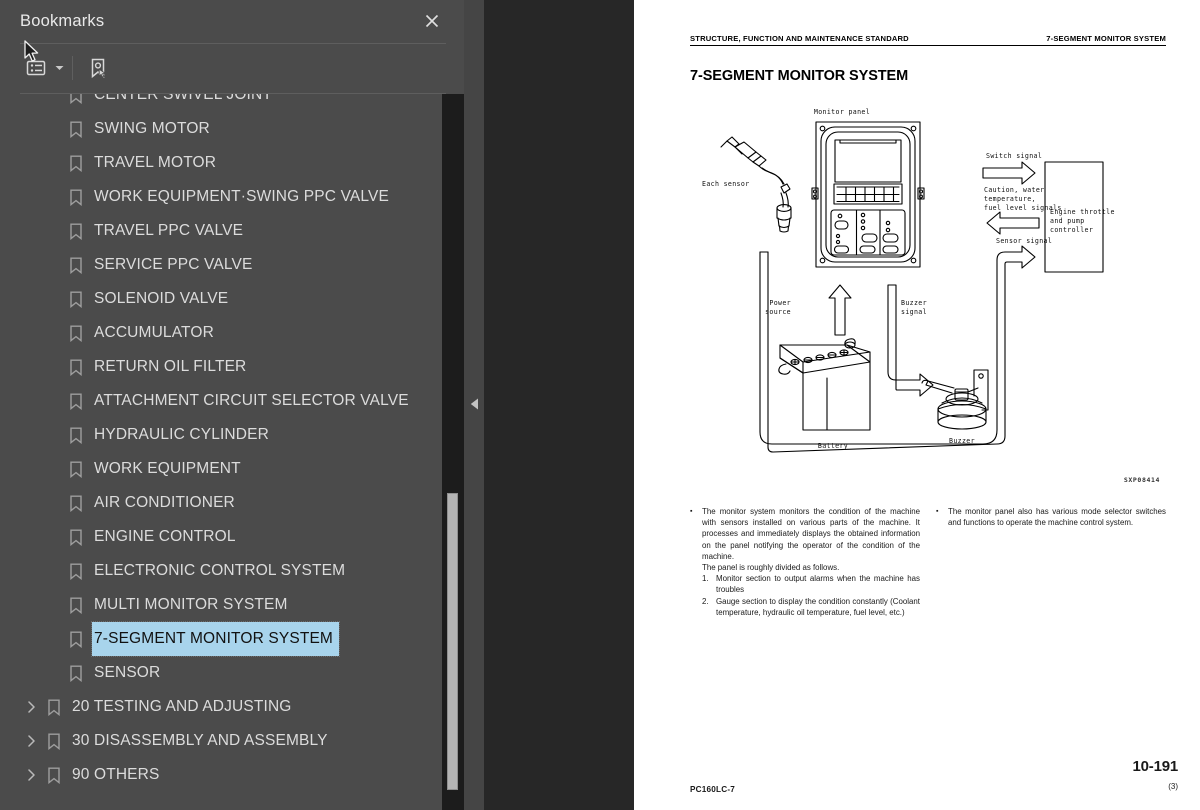  What do you see at coordinates (452, 641) in the screenshot?
I see `bookmarks-scrollbar-thumb` at bounding box center [452, 641].